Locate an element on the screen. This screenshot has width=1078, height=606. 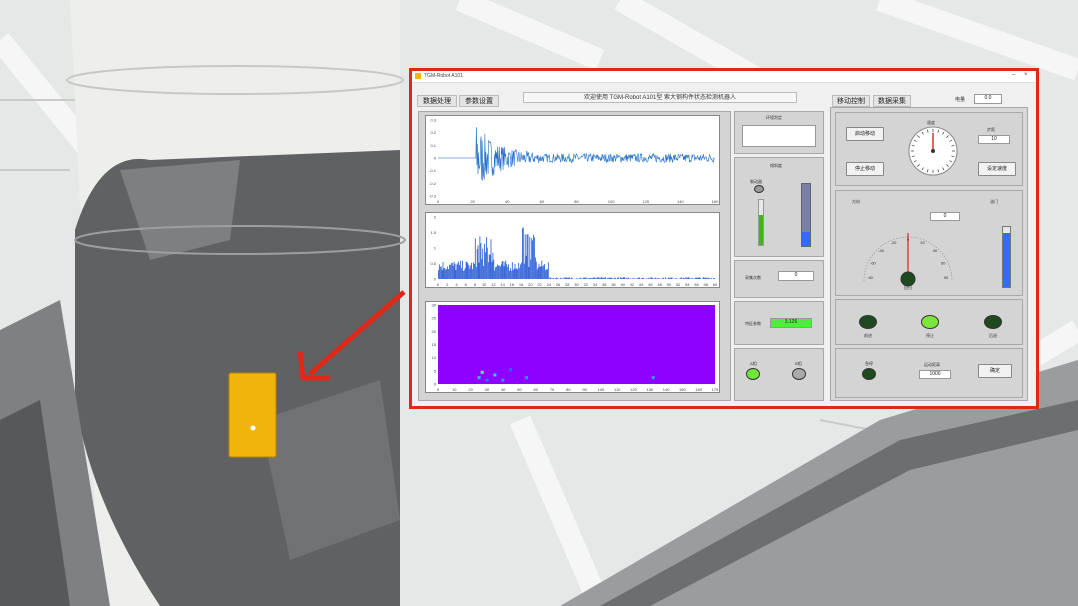
direction-tick-label: -20 is located at coordinates (894, 242).